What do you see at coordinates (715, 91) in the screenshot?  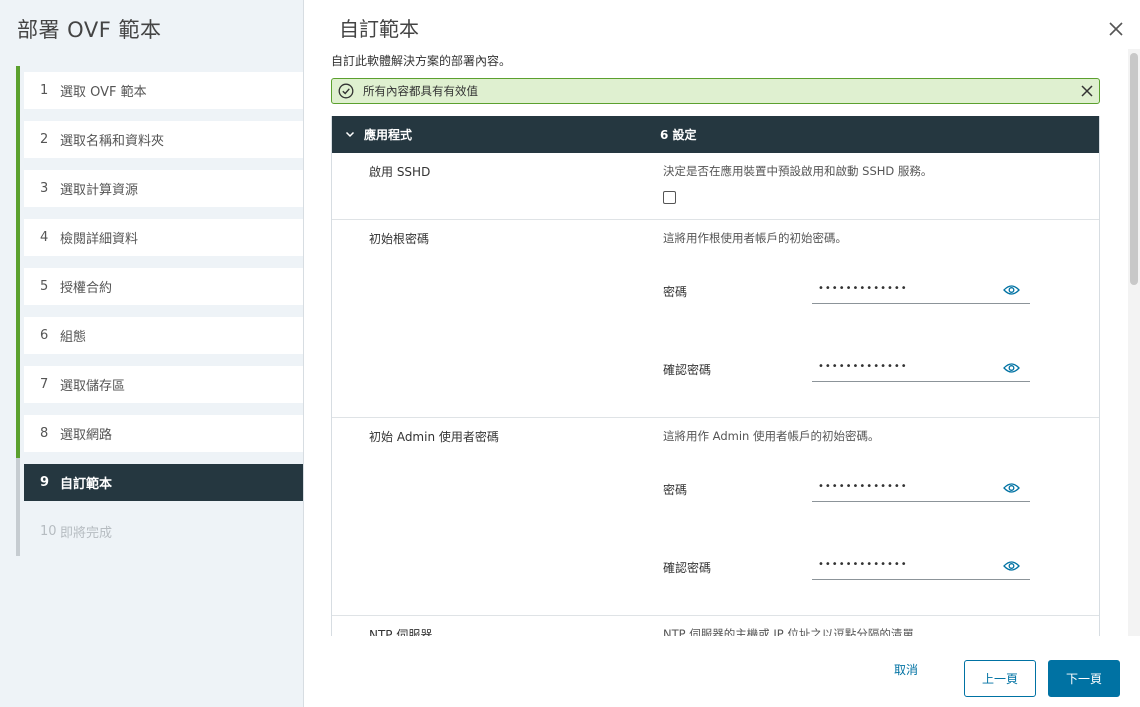 I see `success-alert: 所有內容都具有有效值` at bounding box center [715, 91].